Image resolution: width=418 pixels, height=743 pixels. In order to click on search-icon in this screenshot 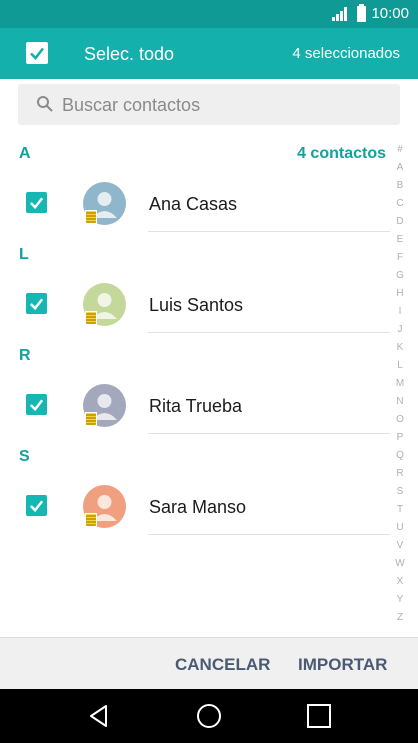, I will do `click(45, 104)`.